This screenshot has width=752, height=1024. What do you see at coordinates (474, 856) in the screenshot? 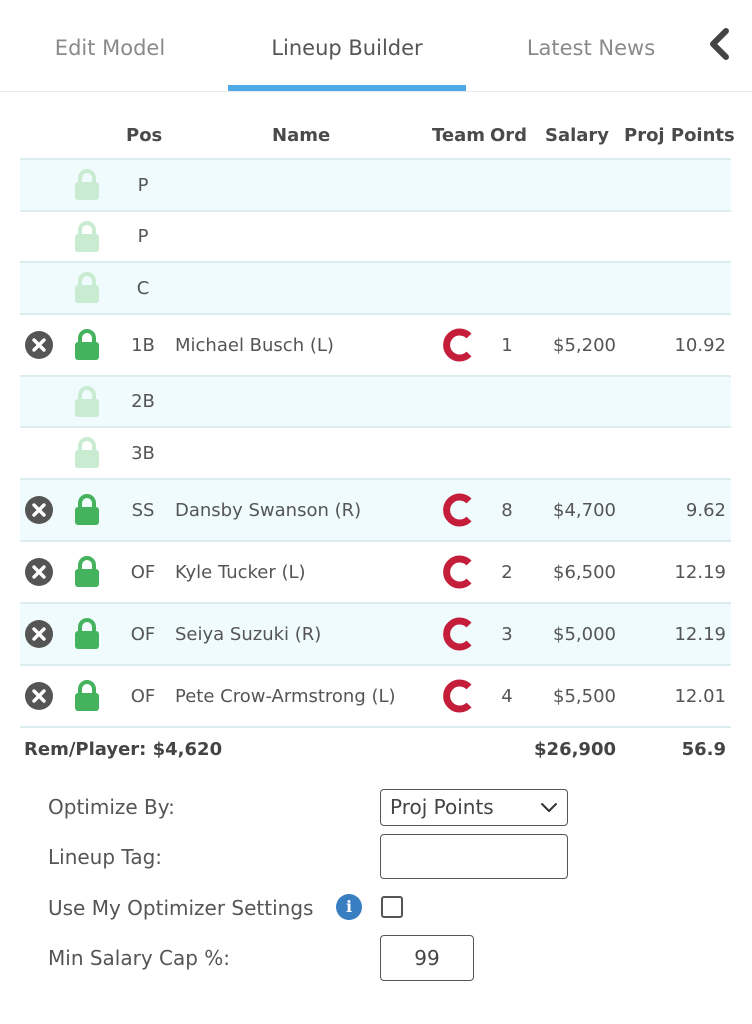
I see `lineup-tag-input` at bounding box center [474, 856].